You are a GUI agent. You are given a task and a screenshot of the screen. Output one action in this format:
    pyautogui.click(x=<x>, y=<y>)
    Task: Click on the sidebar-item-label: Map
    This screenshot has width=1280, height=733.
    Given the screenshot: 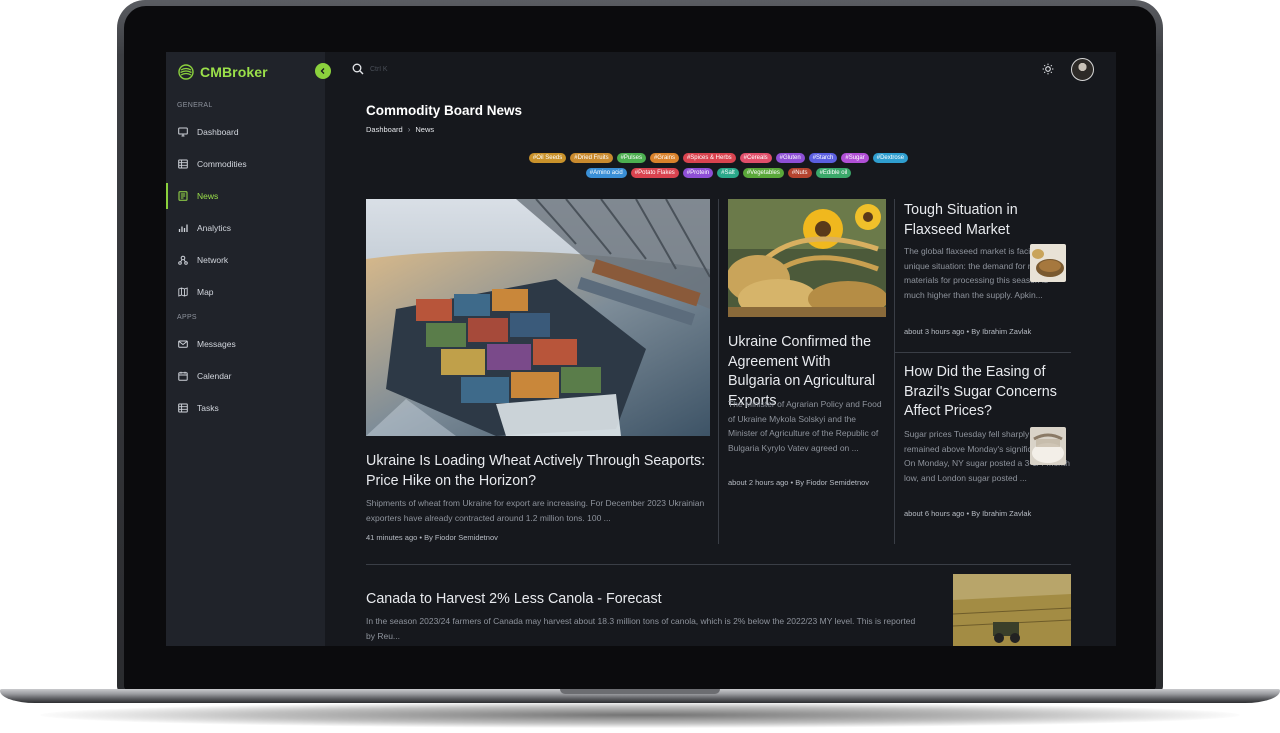 What is the action you would take?
    pyautogui.click(x=205, y=292)
    